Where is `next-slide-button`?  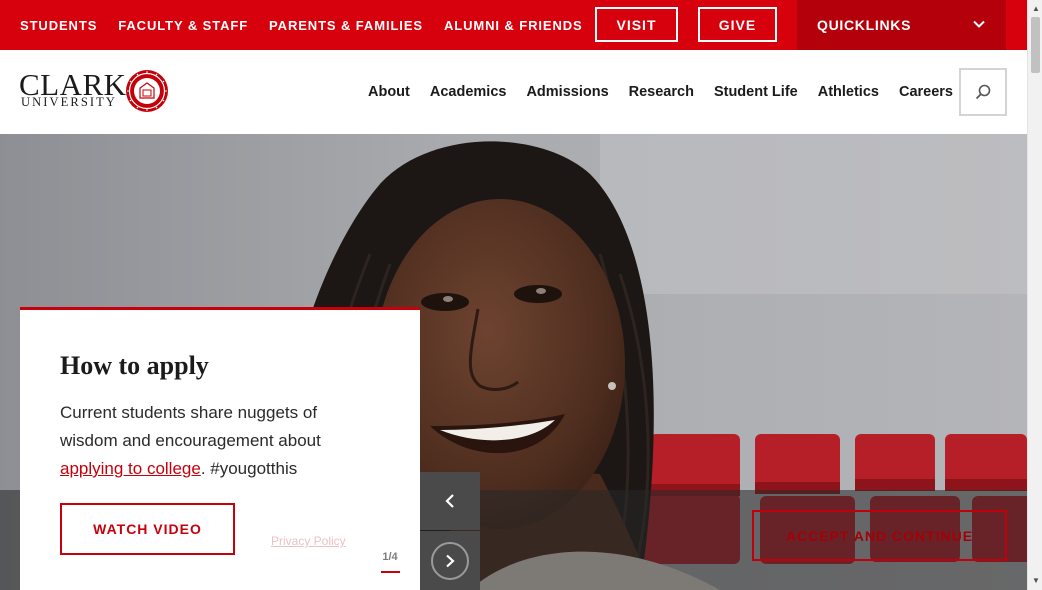 next-slide-button is located at coordinates (450, 560).